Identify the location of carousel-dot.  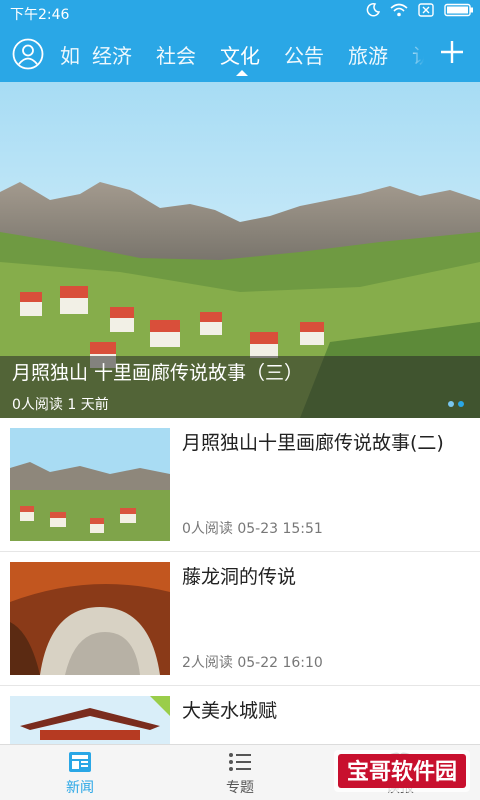
(451, 404).